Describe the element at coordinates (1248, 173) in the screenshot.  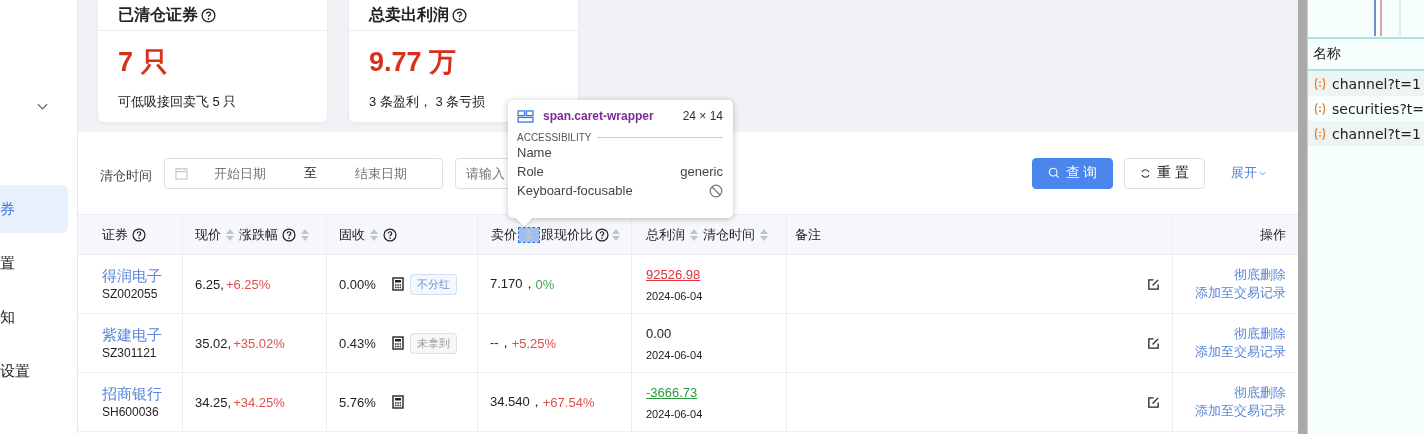
I see `expand-link: 展开` at that location.